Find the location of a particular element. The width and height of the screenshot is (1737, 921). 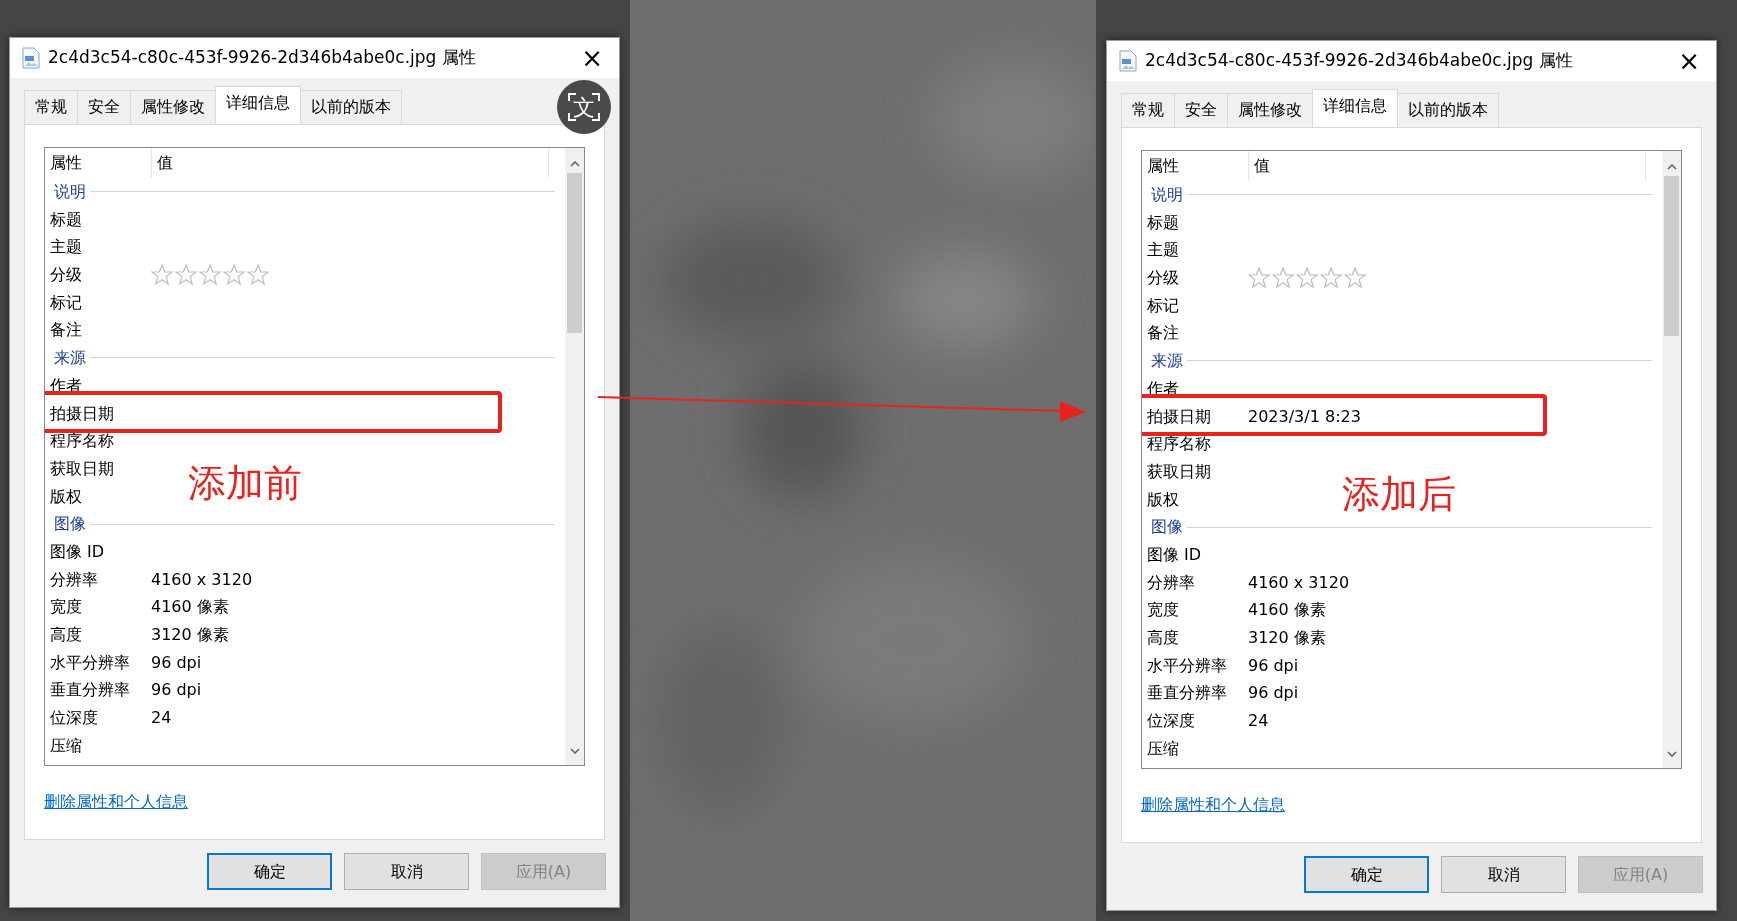

scan-frame-icon is located at coordinates (584, 107).